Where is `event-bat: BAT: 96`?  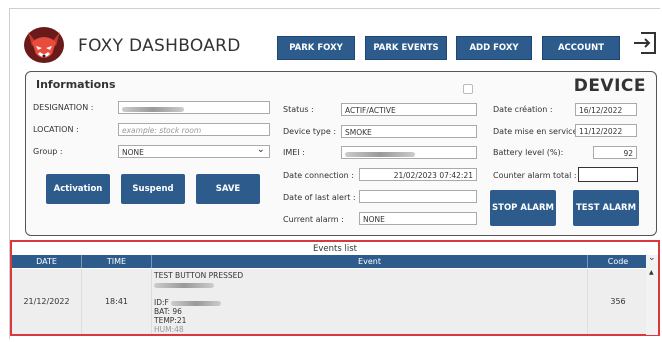
event-bat: BAT: 96 is located at coordinates (168, 311).